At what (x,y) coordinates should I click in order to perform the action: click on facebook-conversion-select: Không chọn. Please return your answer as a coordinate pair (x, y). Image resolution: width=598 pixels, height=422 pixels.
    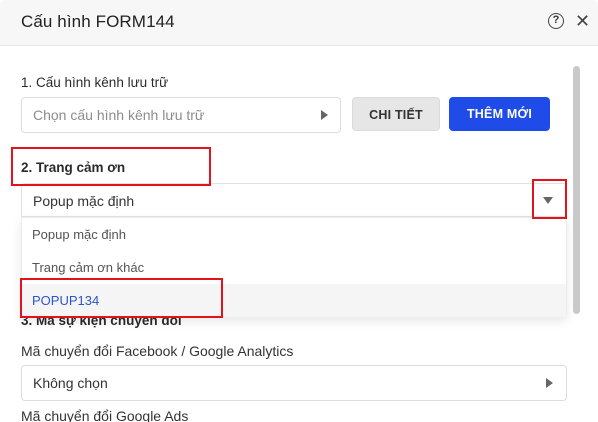
    Looking at the image, I should click on (294, 383).